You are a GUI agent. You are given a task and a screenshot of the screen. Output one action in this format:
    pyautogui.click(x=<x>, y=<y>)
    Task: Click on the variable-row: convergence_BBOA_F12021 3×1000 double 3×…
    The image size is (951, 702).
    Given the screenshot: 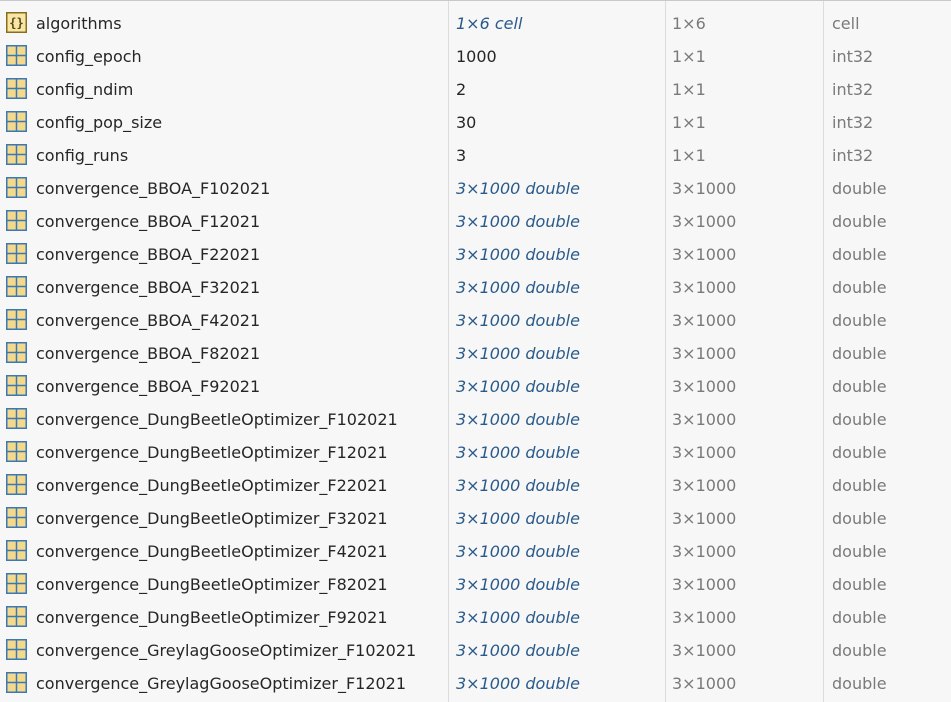 What is the action you would take?
    pyautogui.click(x=475, y=221)
    